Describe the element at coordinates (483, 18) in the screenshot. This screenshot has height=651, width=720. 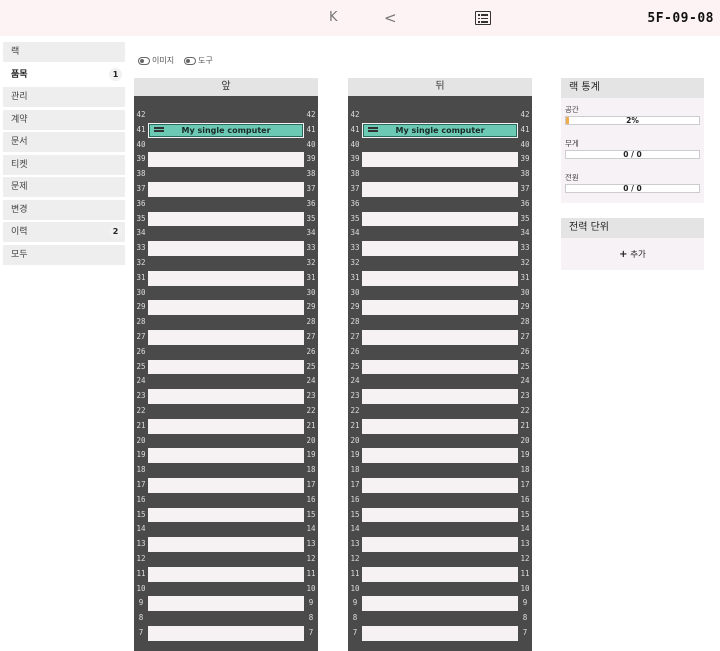
I see `list-view-icon` at that location.